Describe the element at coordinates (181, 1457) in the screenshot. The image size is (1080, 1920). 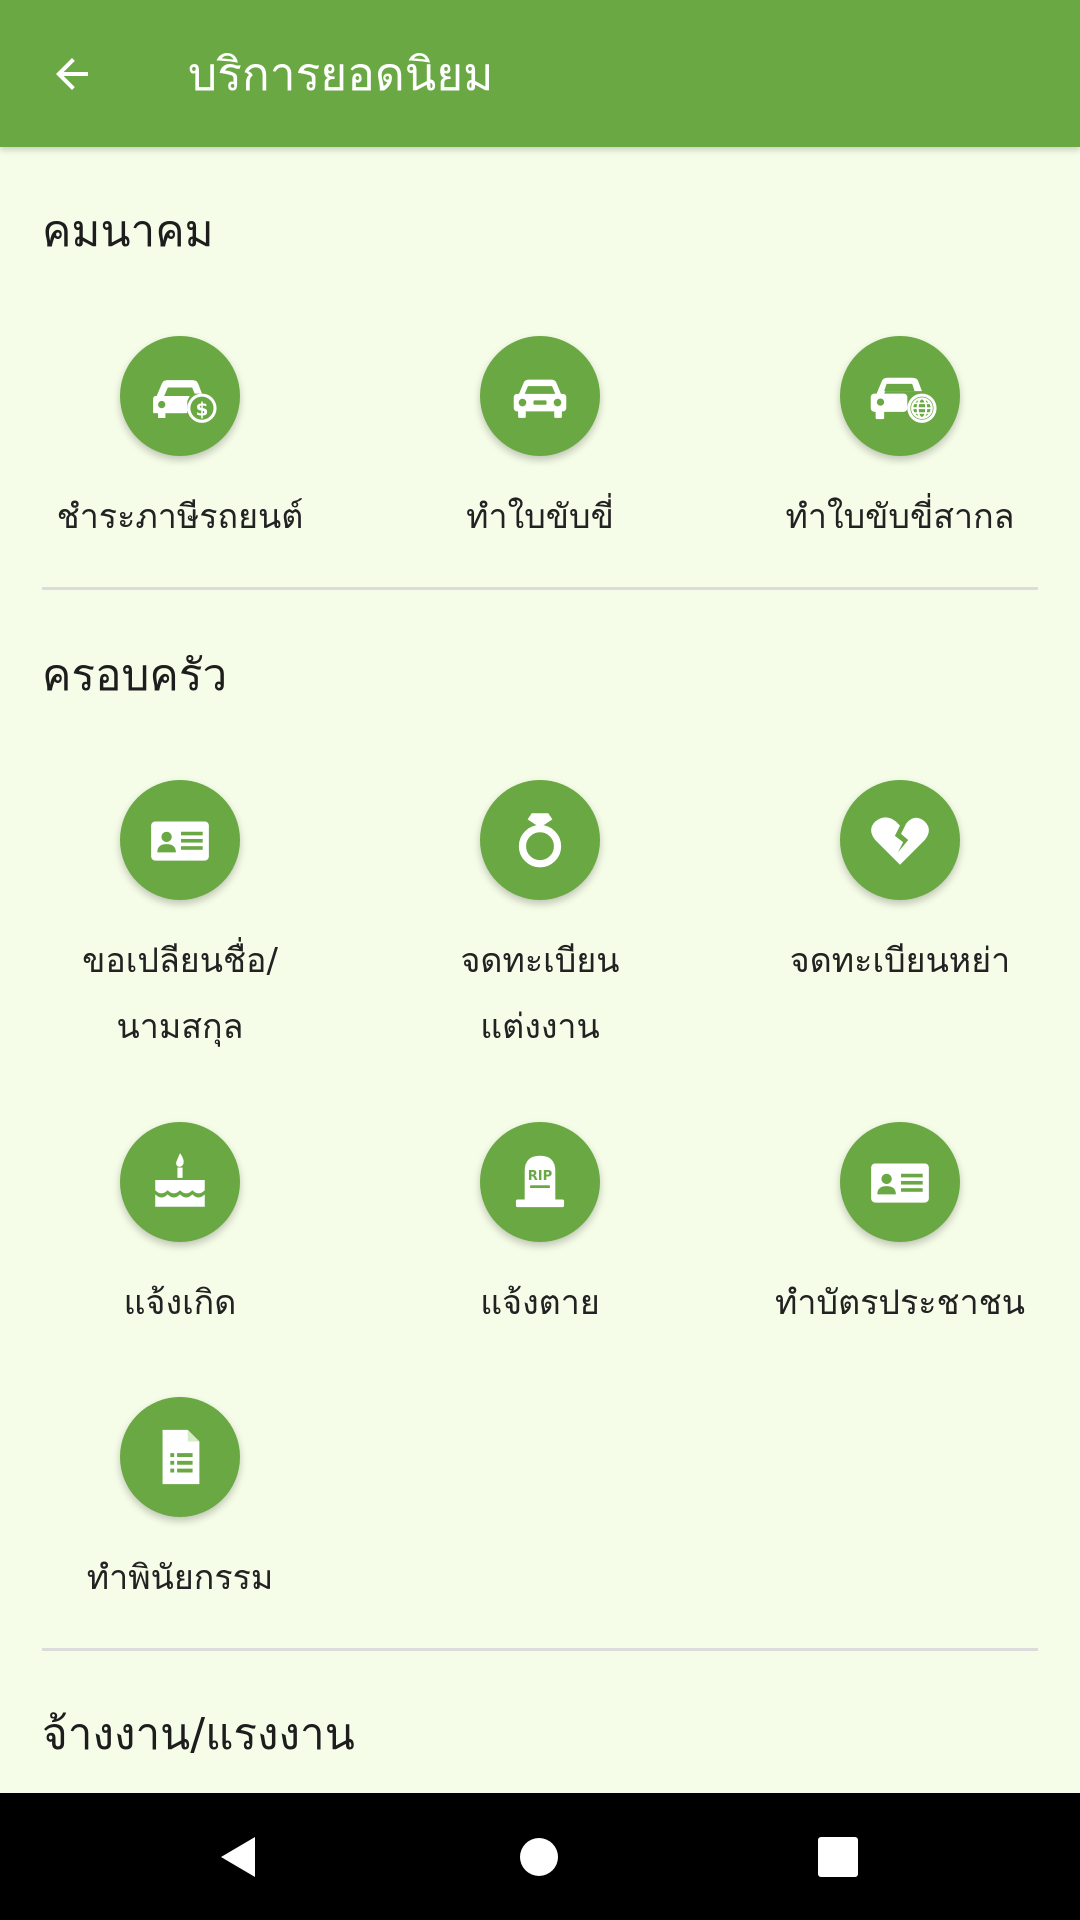
I see `document-icon` at that location.